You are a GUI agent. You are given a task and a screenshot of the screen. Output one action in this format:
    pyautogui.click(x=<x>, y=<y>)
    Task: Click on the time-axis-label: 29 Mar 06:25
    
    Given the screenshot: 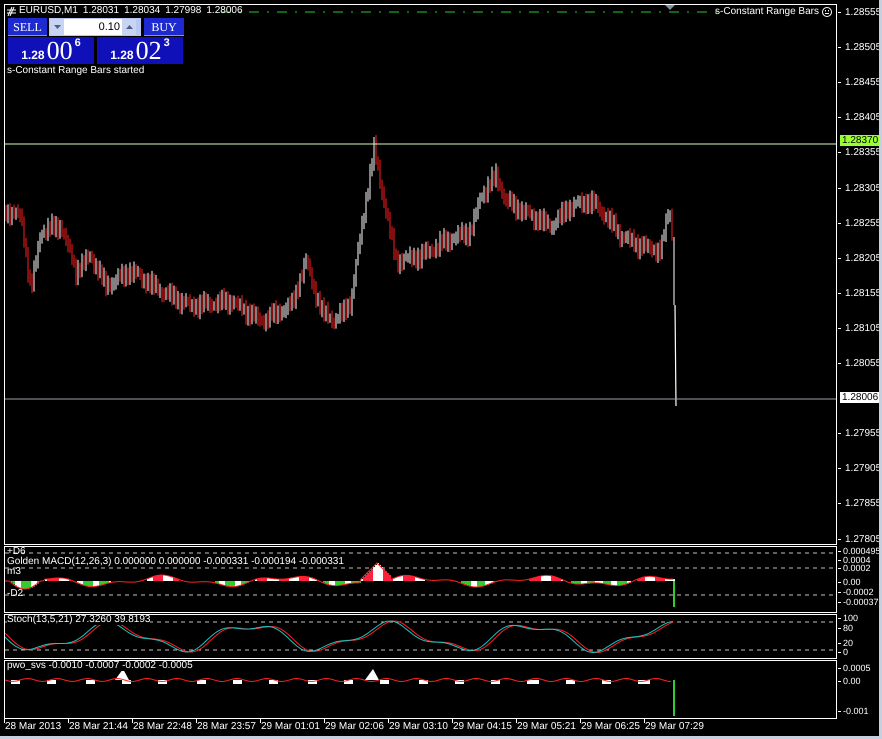 What is the action you would take?
    pyautogui.click(x=610, y=726)
    